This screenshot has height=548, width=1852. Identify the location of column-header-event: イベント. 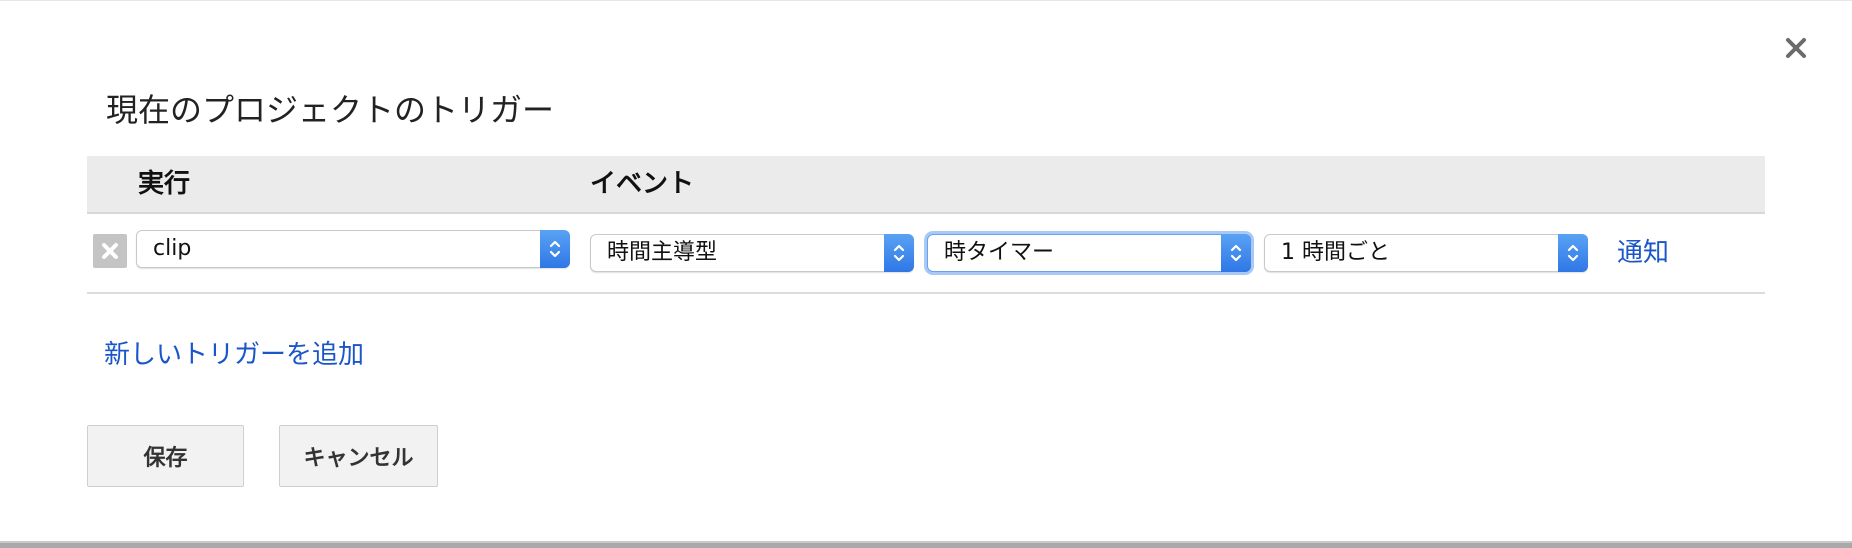
(642, 184).